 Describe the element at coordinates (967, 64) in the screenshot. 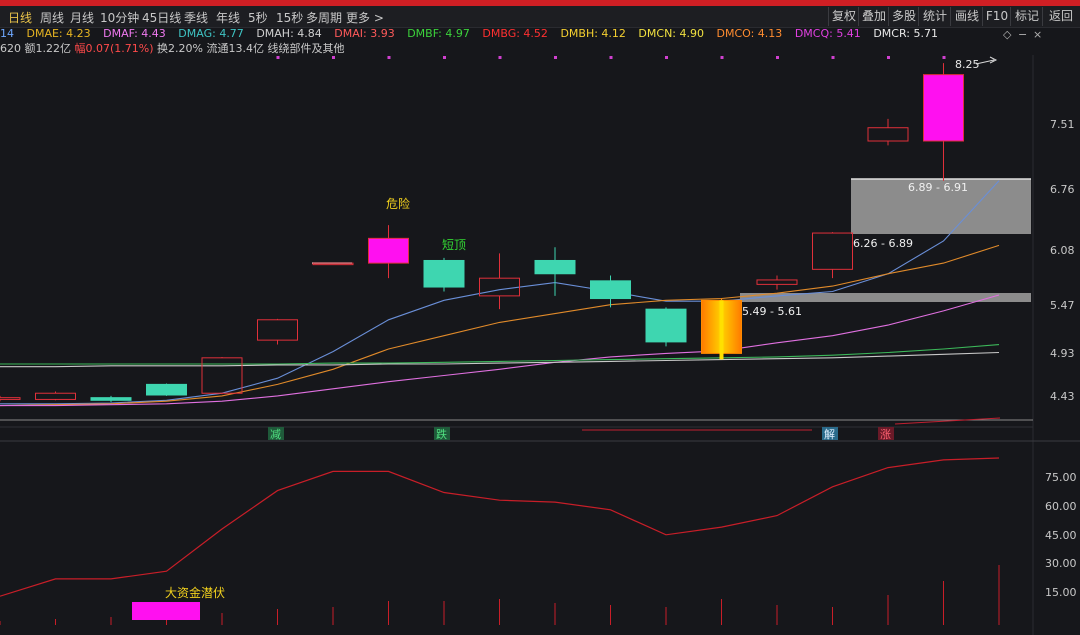

I see `peak-price-label: 8.25` at that location.